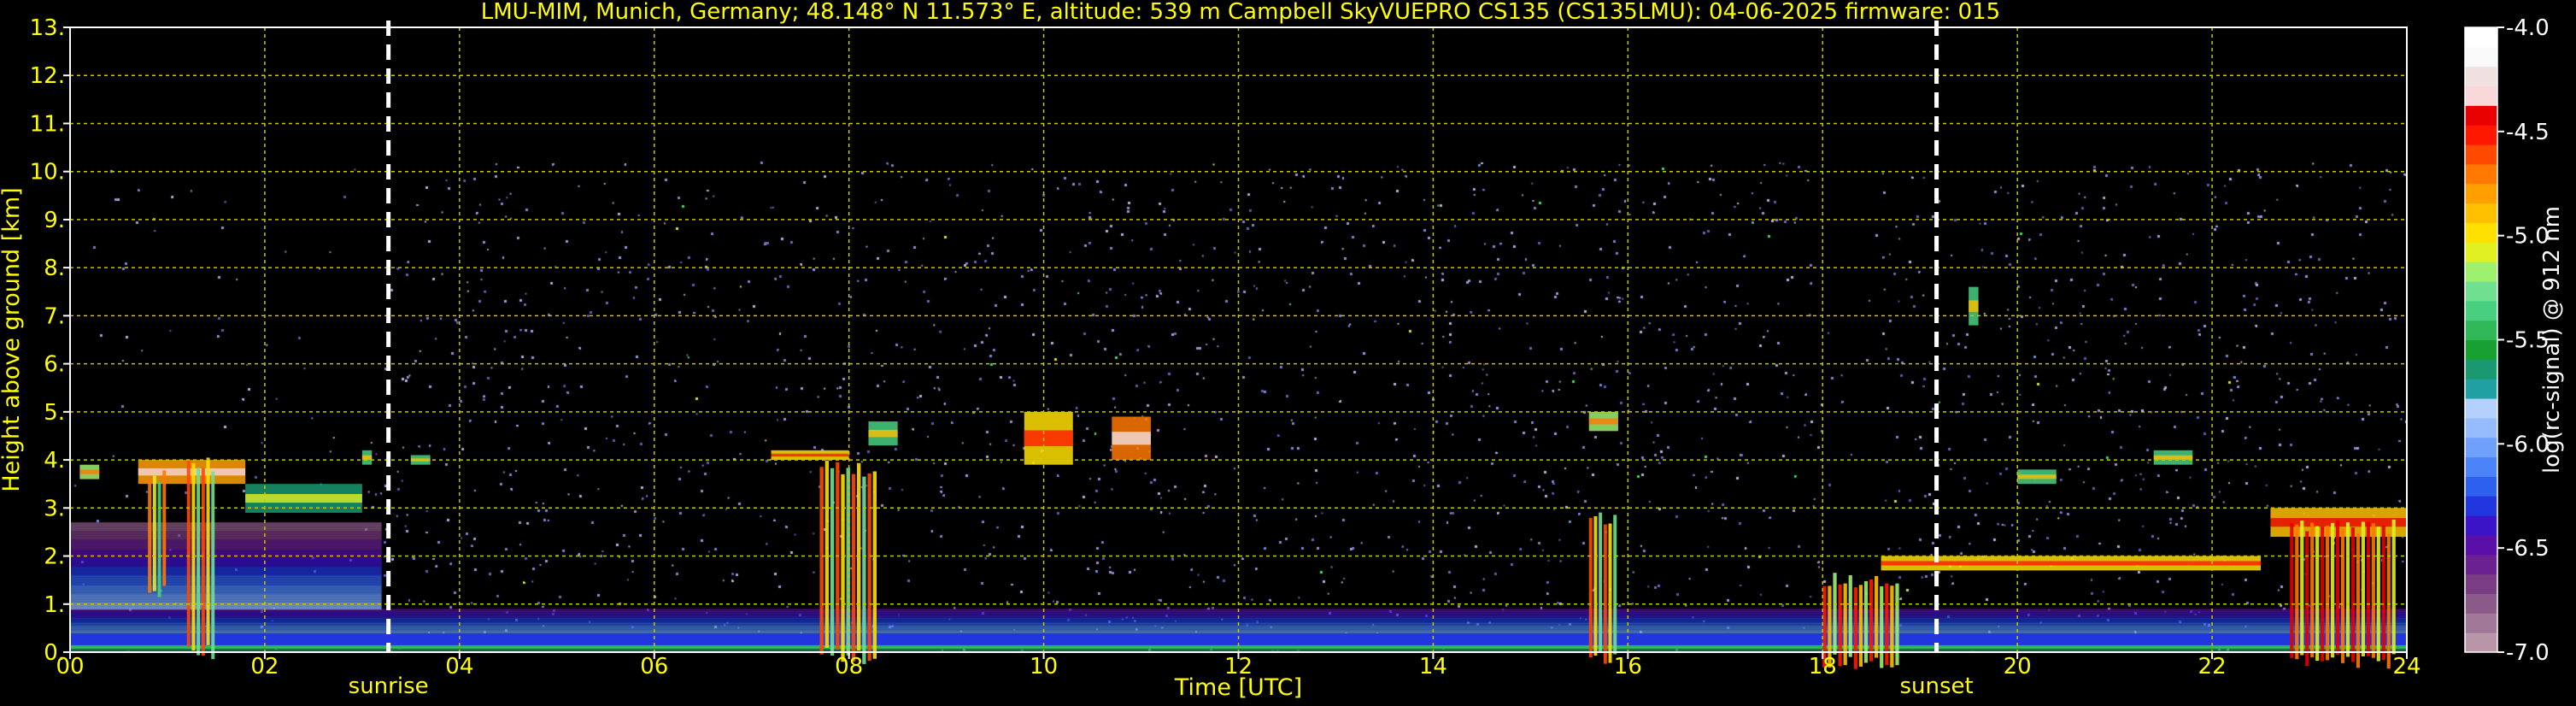  I want to click on y-tick-label-0: 0., so click(54, 653).